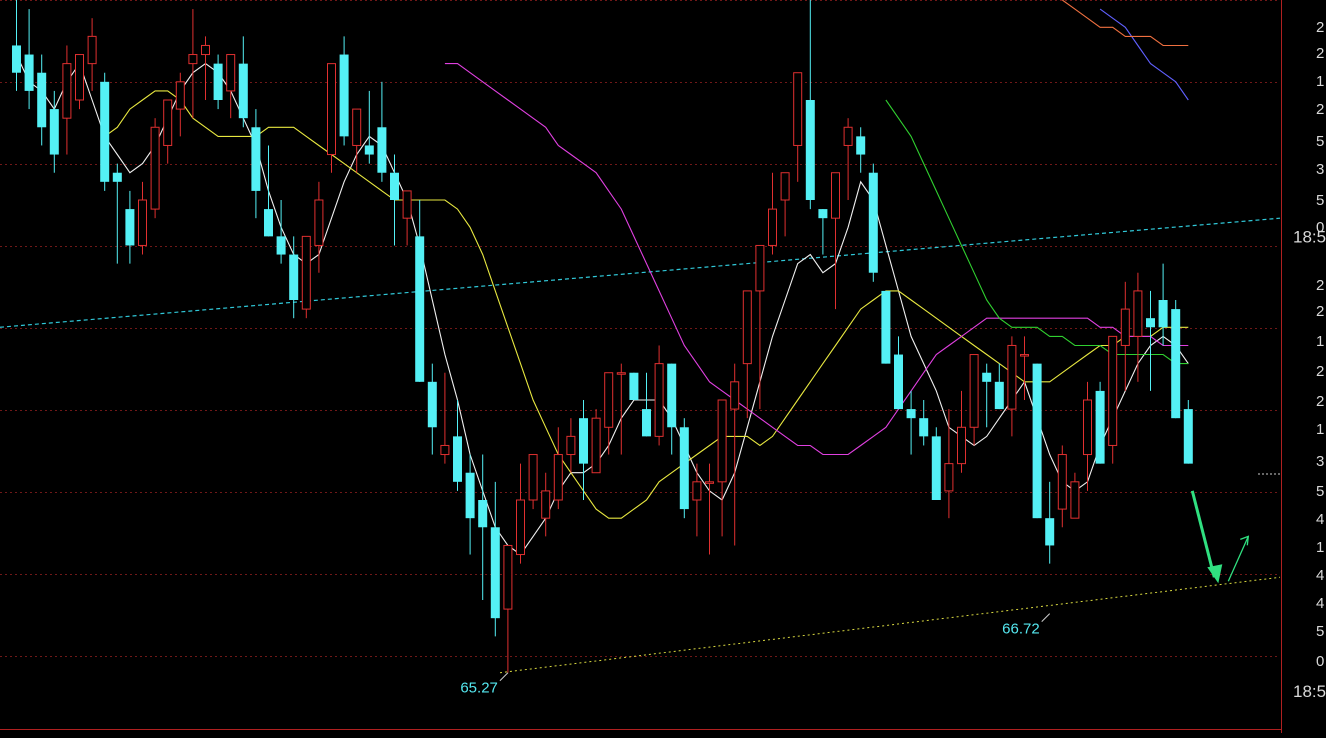 The height and width of the screenshot is (738, 1326). I want to click on low-price-label-1: 66.72, so click(1021, 629).